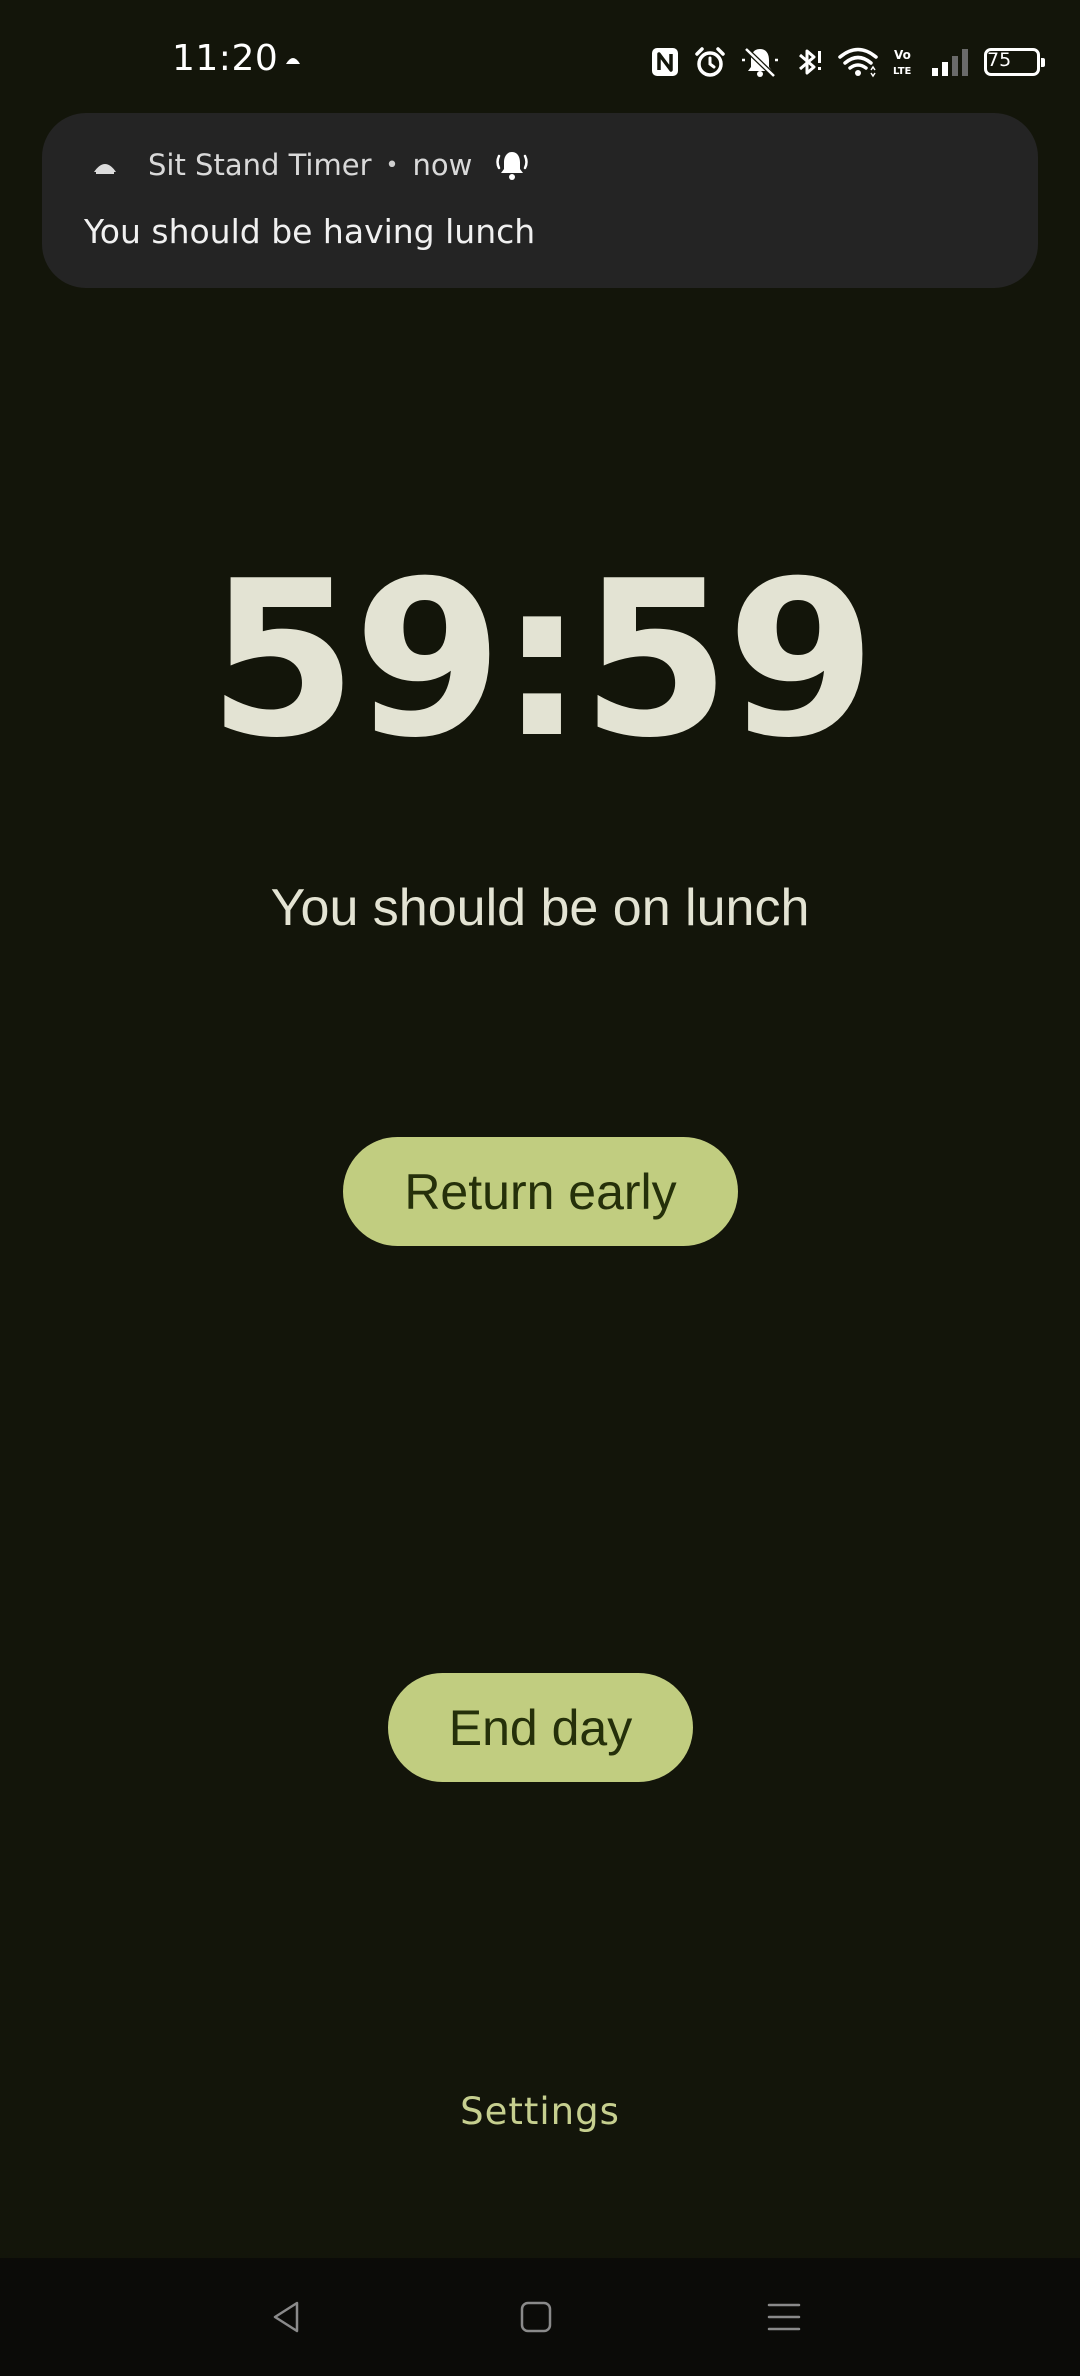 Image resolution: width=1080 pixels, height=2376 pixels. I want to click on svg-text: Vo, so click(902, 55).